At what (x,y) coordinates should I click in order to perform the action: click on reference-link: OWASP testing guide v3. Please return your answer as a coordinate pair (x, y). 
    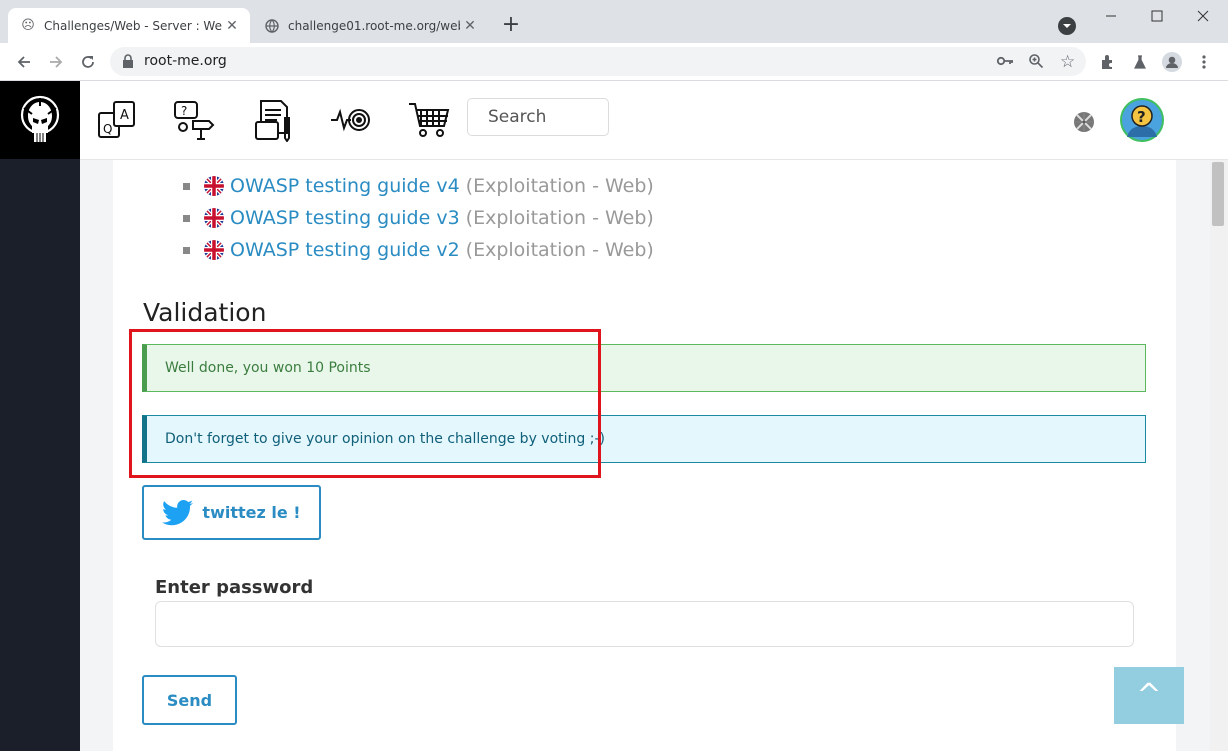
    Looking at the image, I should click on (345, 218).